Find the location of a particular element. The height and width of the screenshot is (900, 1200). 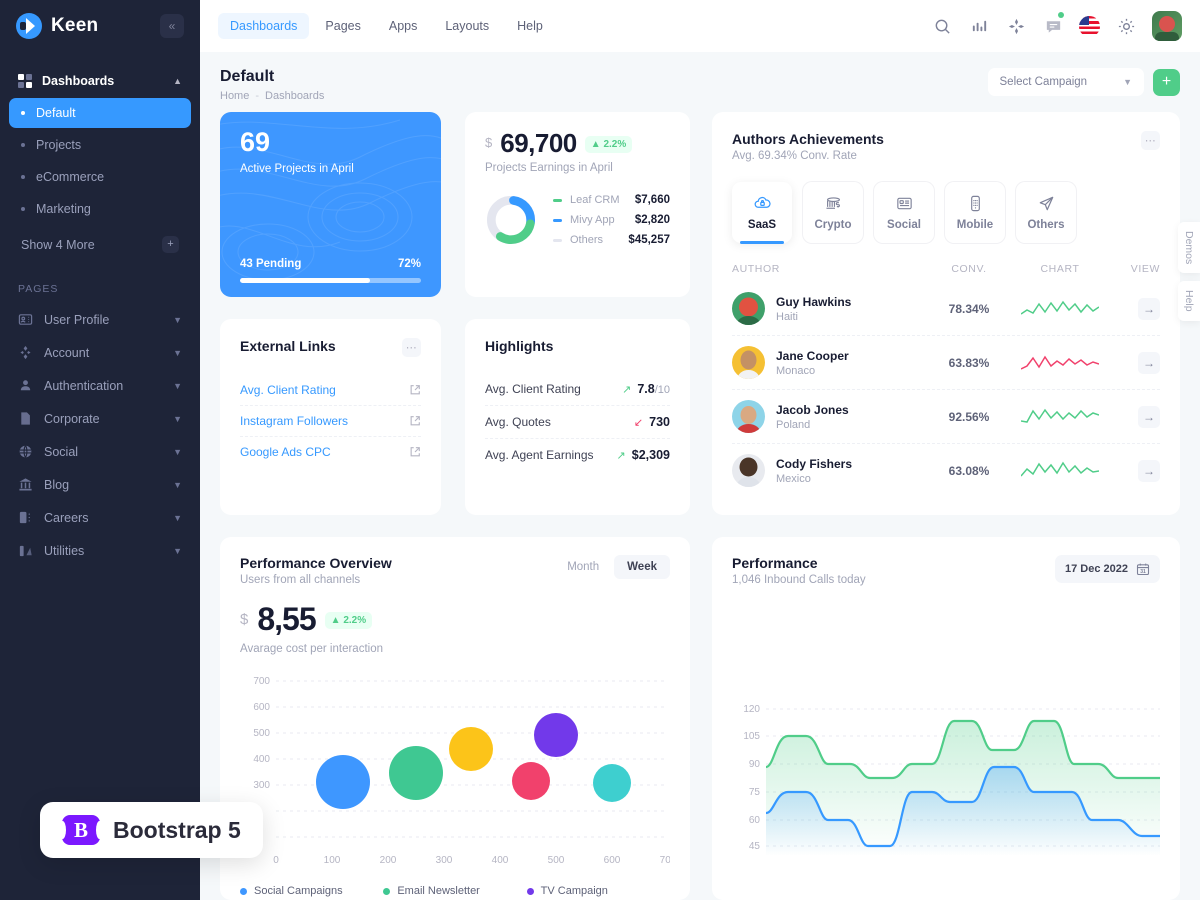

sidebar-item-default: Default is located at coordinates (100, 113).